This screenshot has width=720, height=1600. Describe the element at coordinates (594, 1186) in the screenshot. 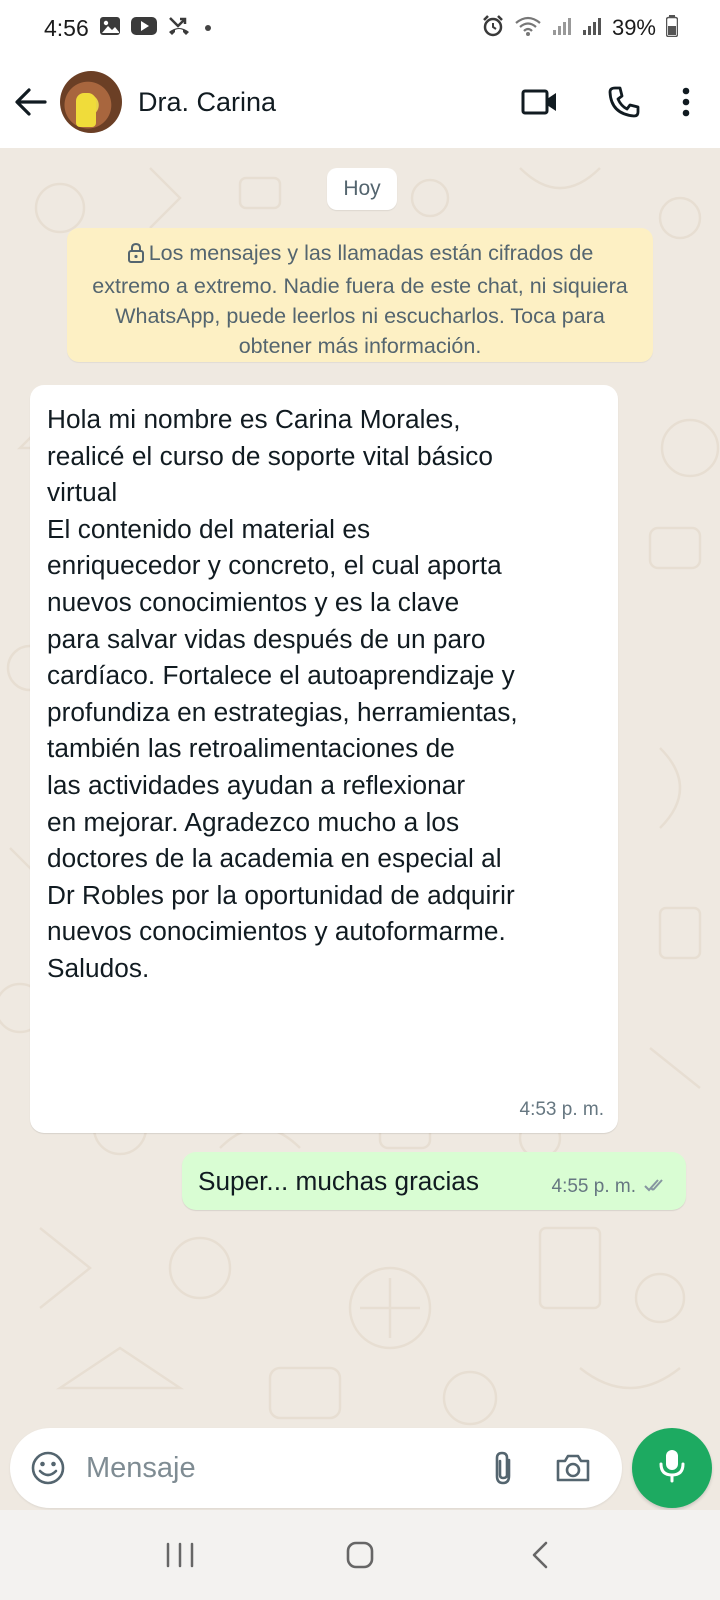

I see `message-time: 4:55 p. m.` at that location.